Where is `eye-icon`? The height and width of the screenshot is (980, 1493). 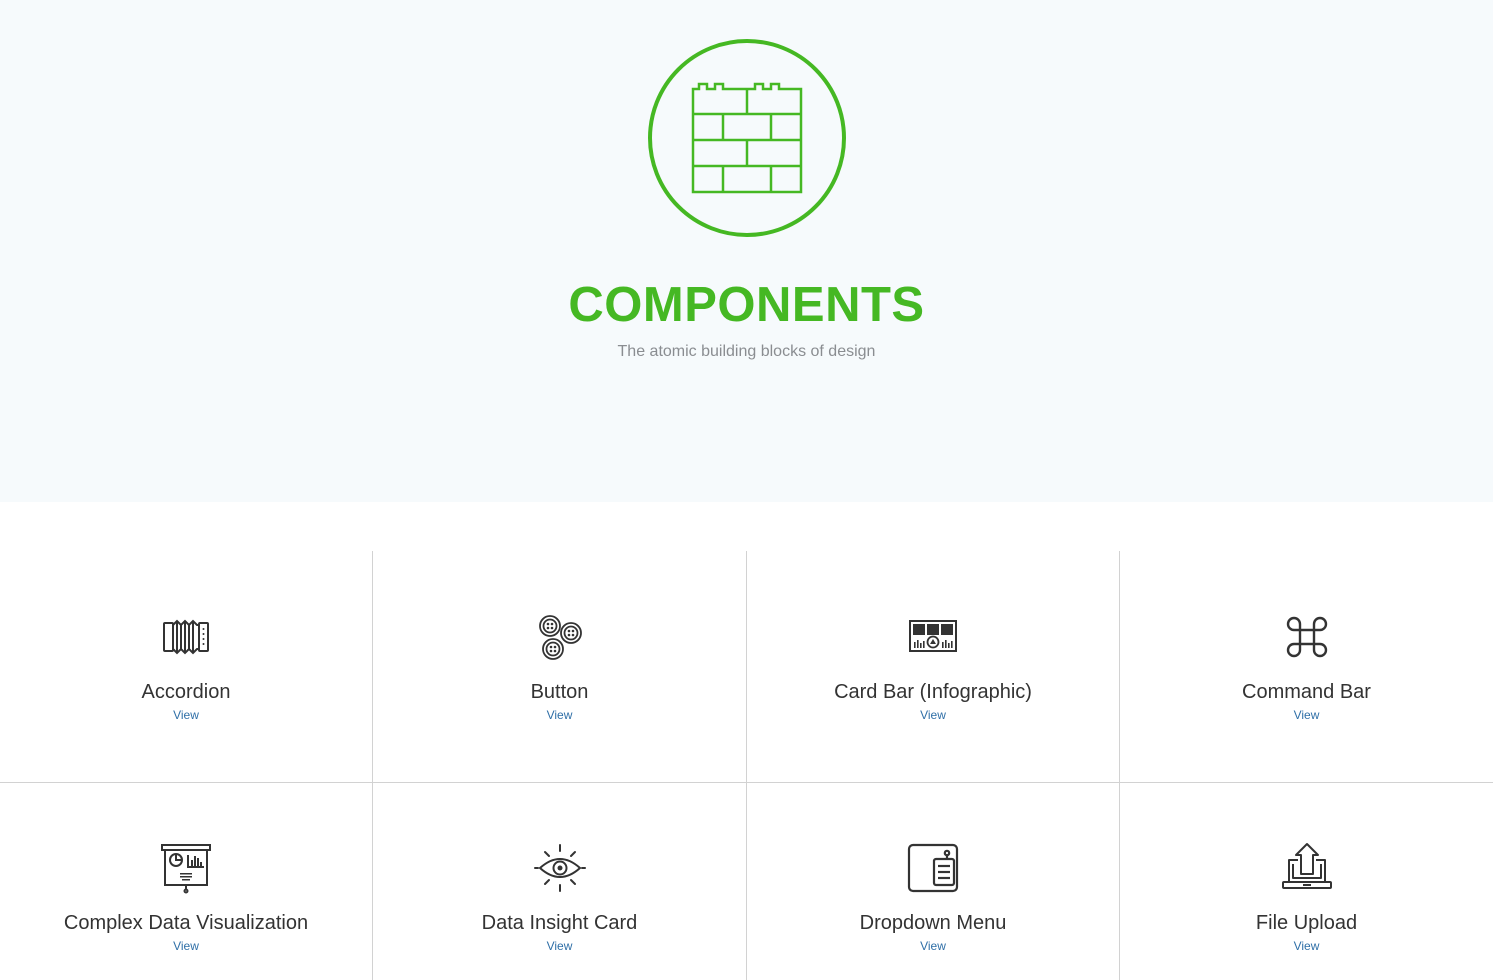
eye-icon is located at coordinates (559, 868).